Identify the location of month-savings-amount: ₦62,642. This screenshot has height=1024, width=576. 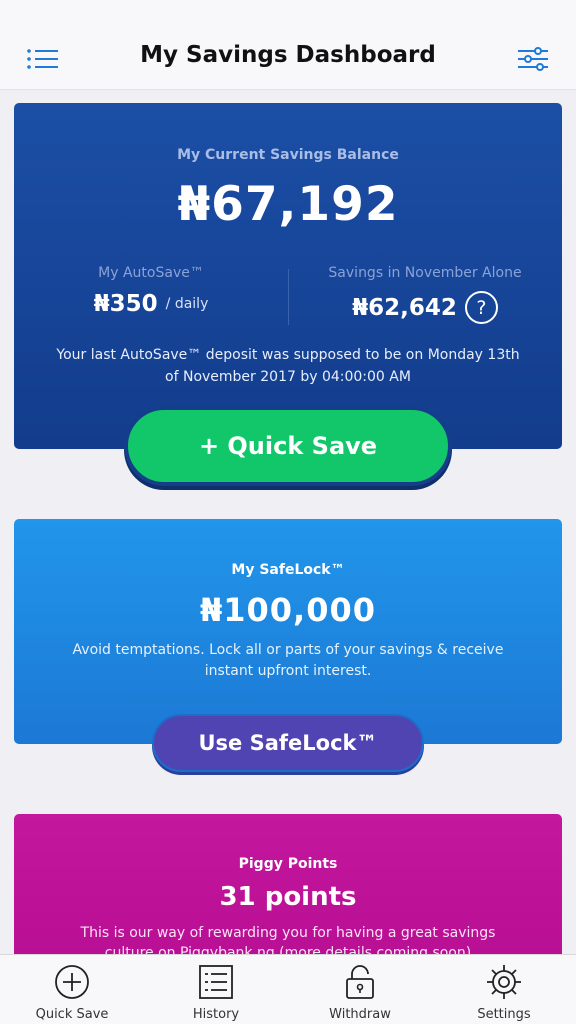
(404, 307).